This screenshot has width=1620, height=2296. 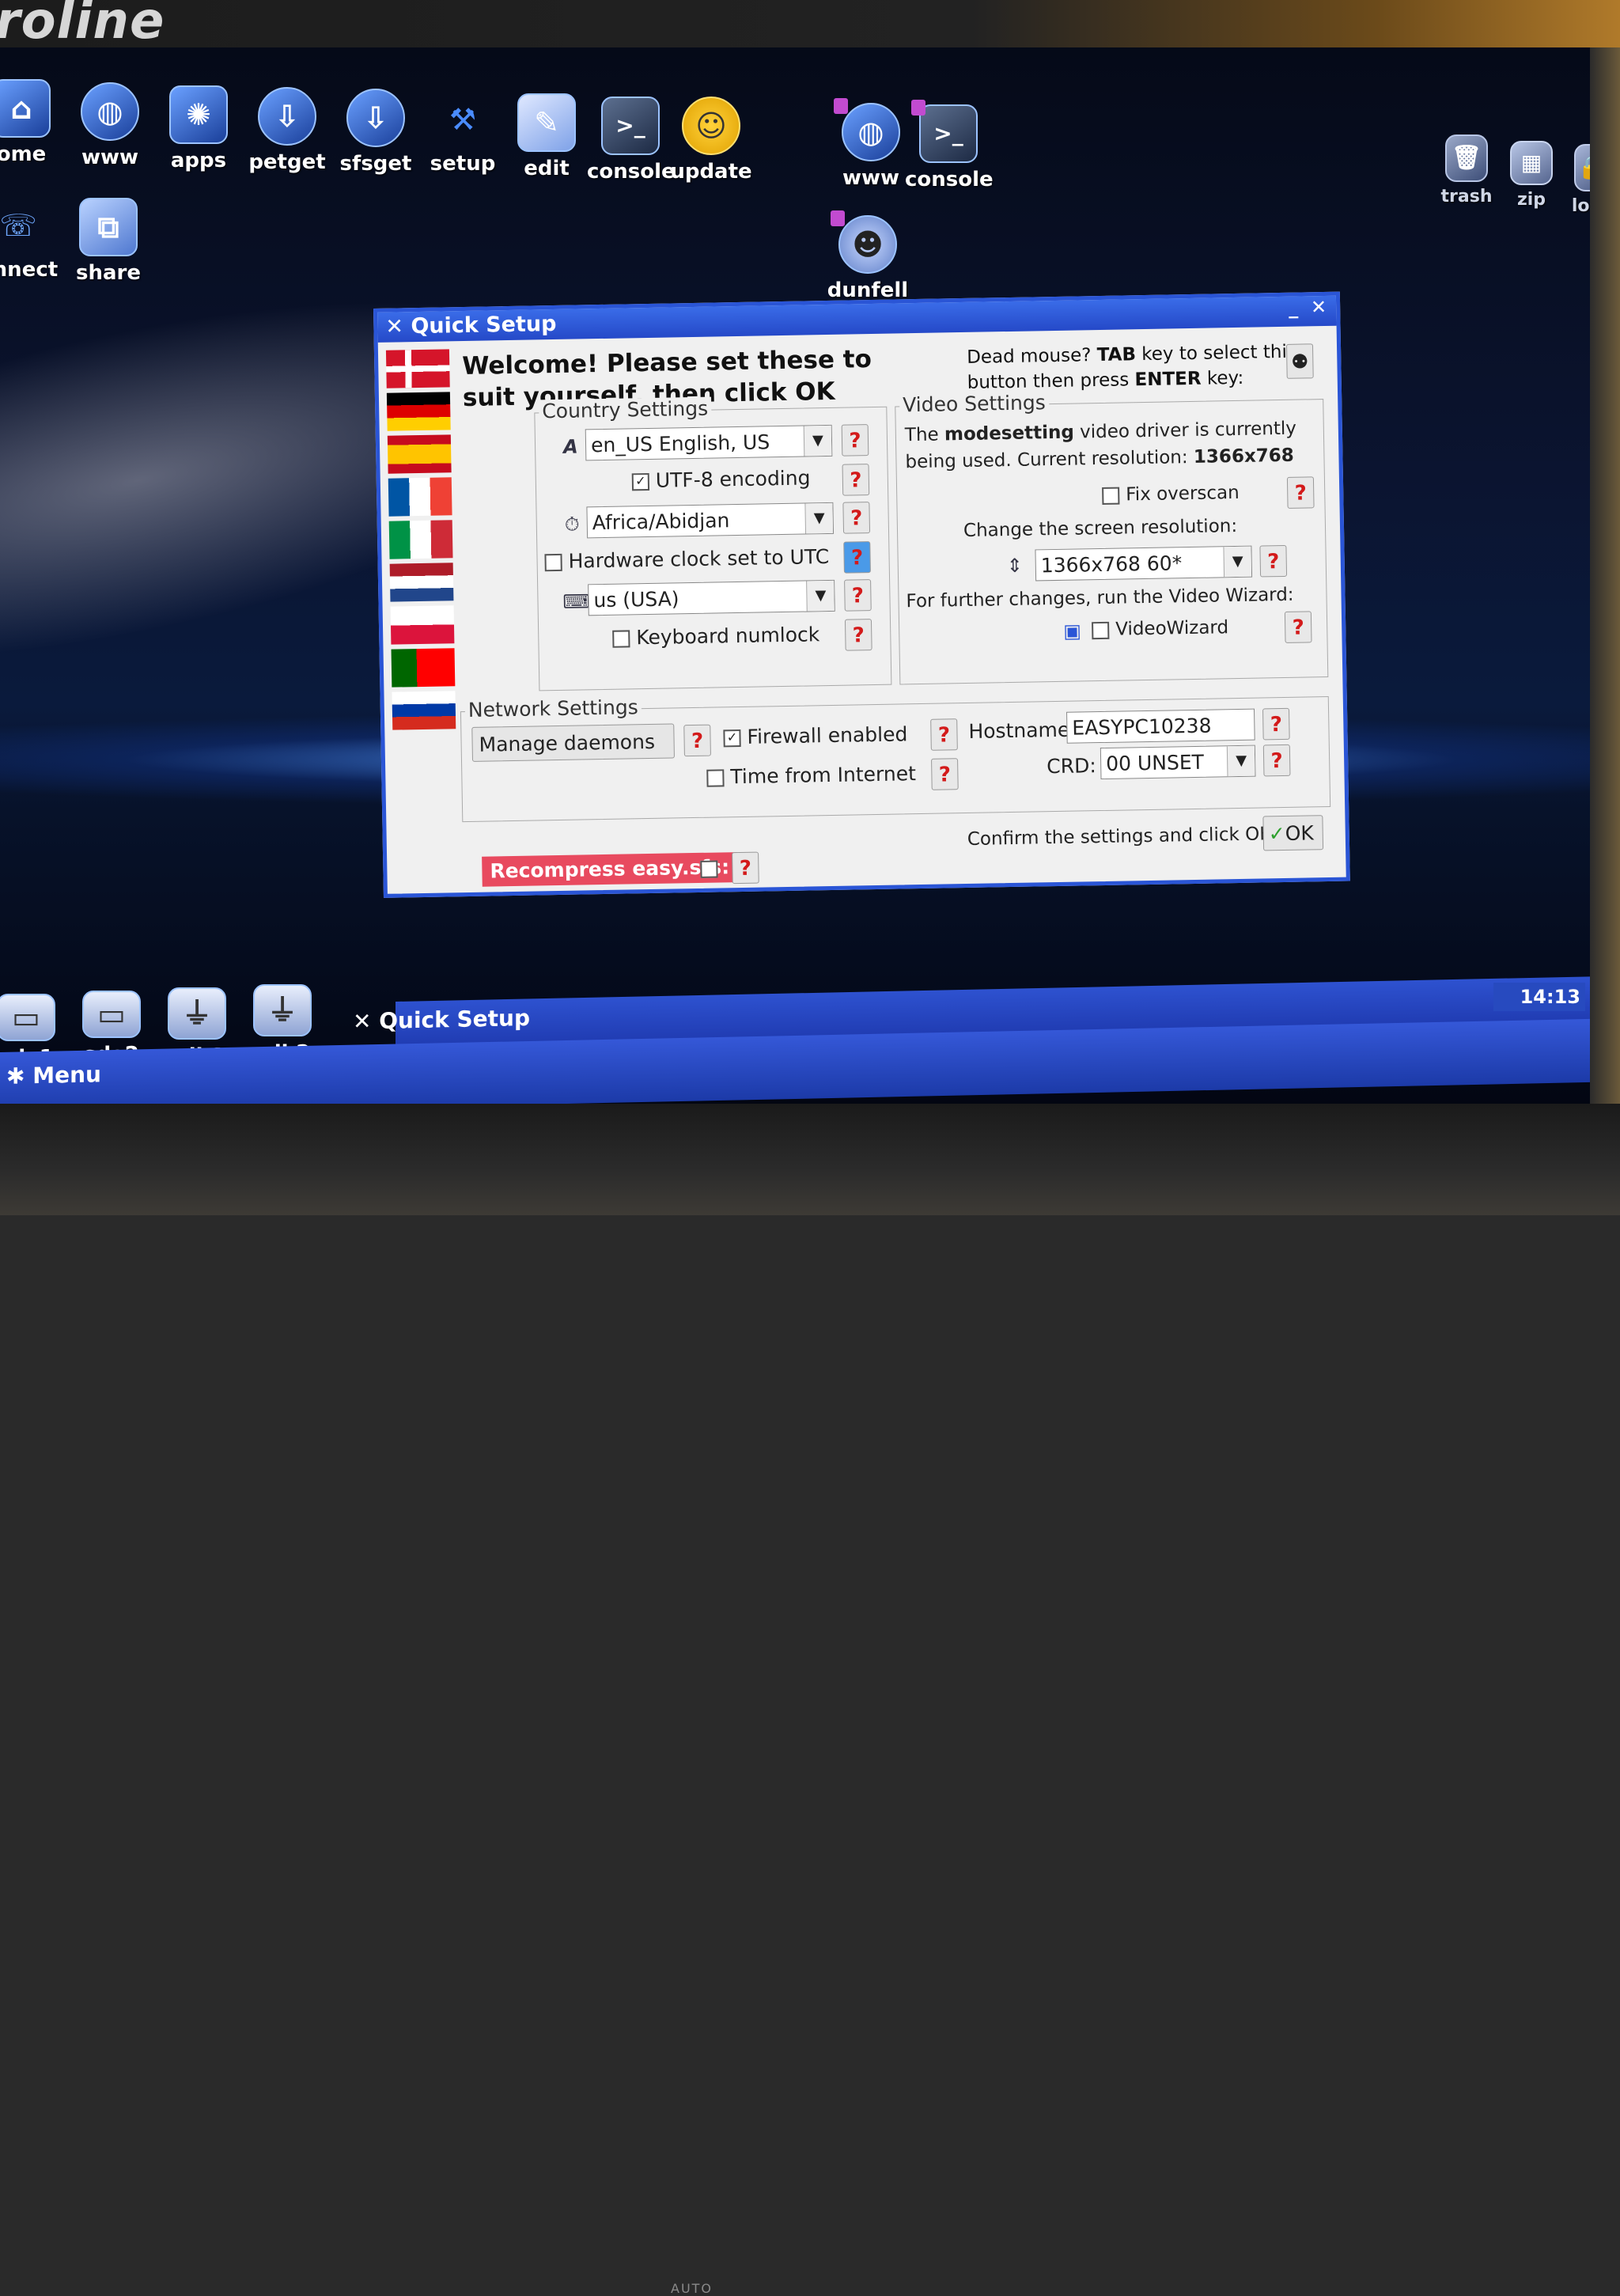 I want to click on time-internet-checkbox-row: Time from Internet, so click(x=811, y=775).